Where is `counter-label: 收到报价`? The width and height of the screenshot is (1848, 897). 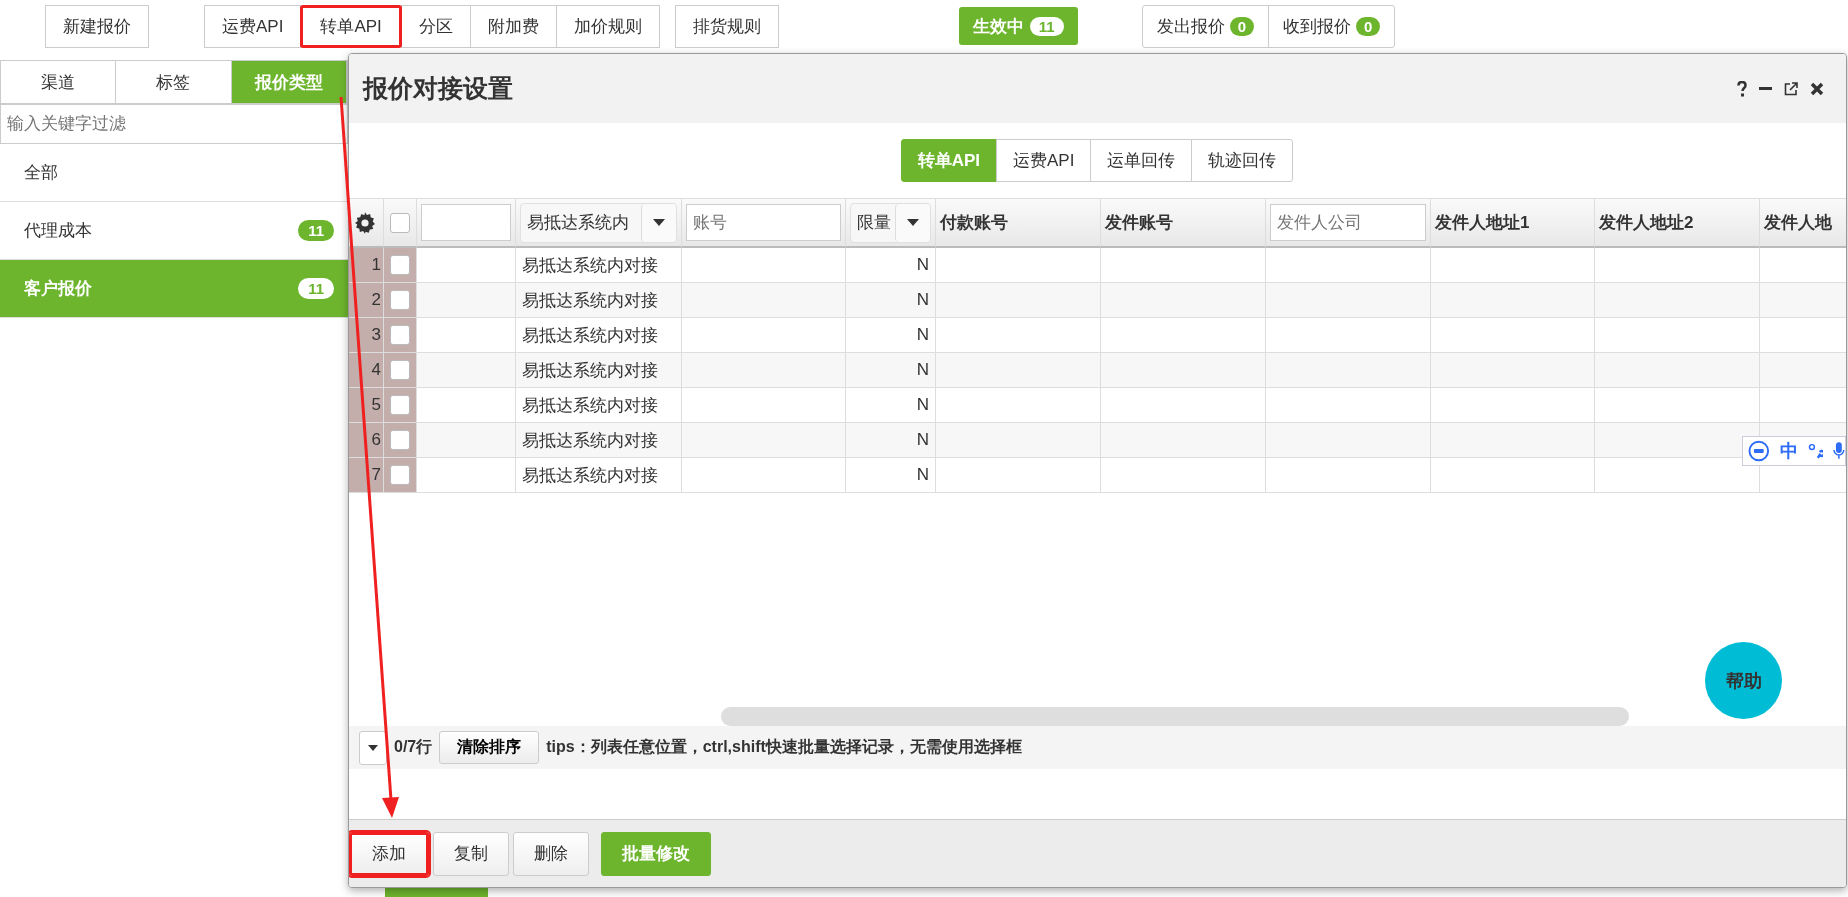
counter-label: 收到报价 is located at coordinates (1317, 26).